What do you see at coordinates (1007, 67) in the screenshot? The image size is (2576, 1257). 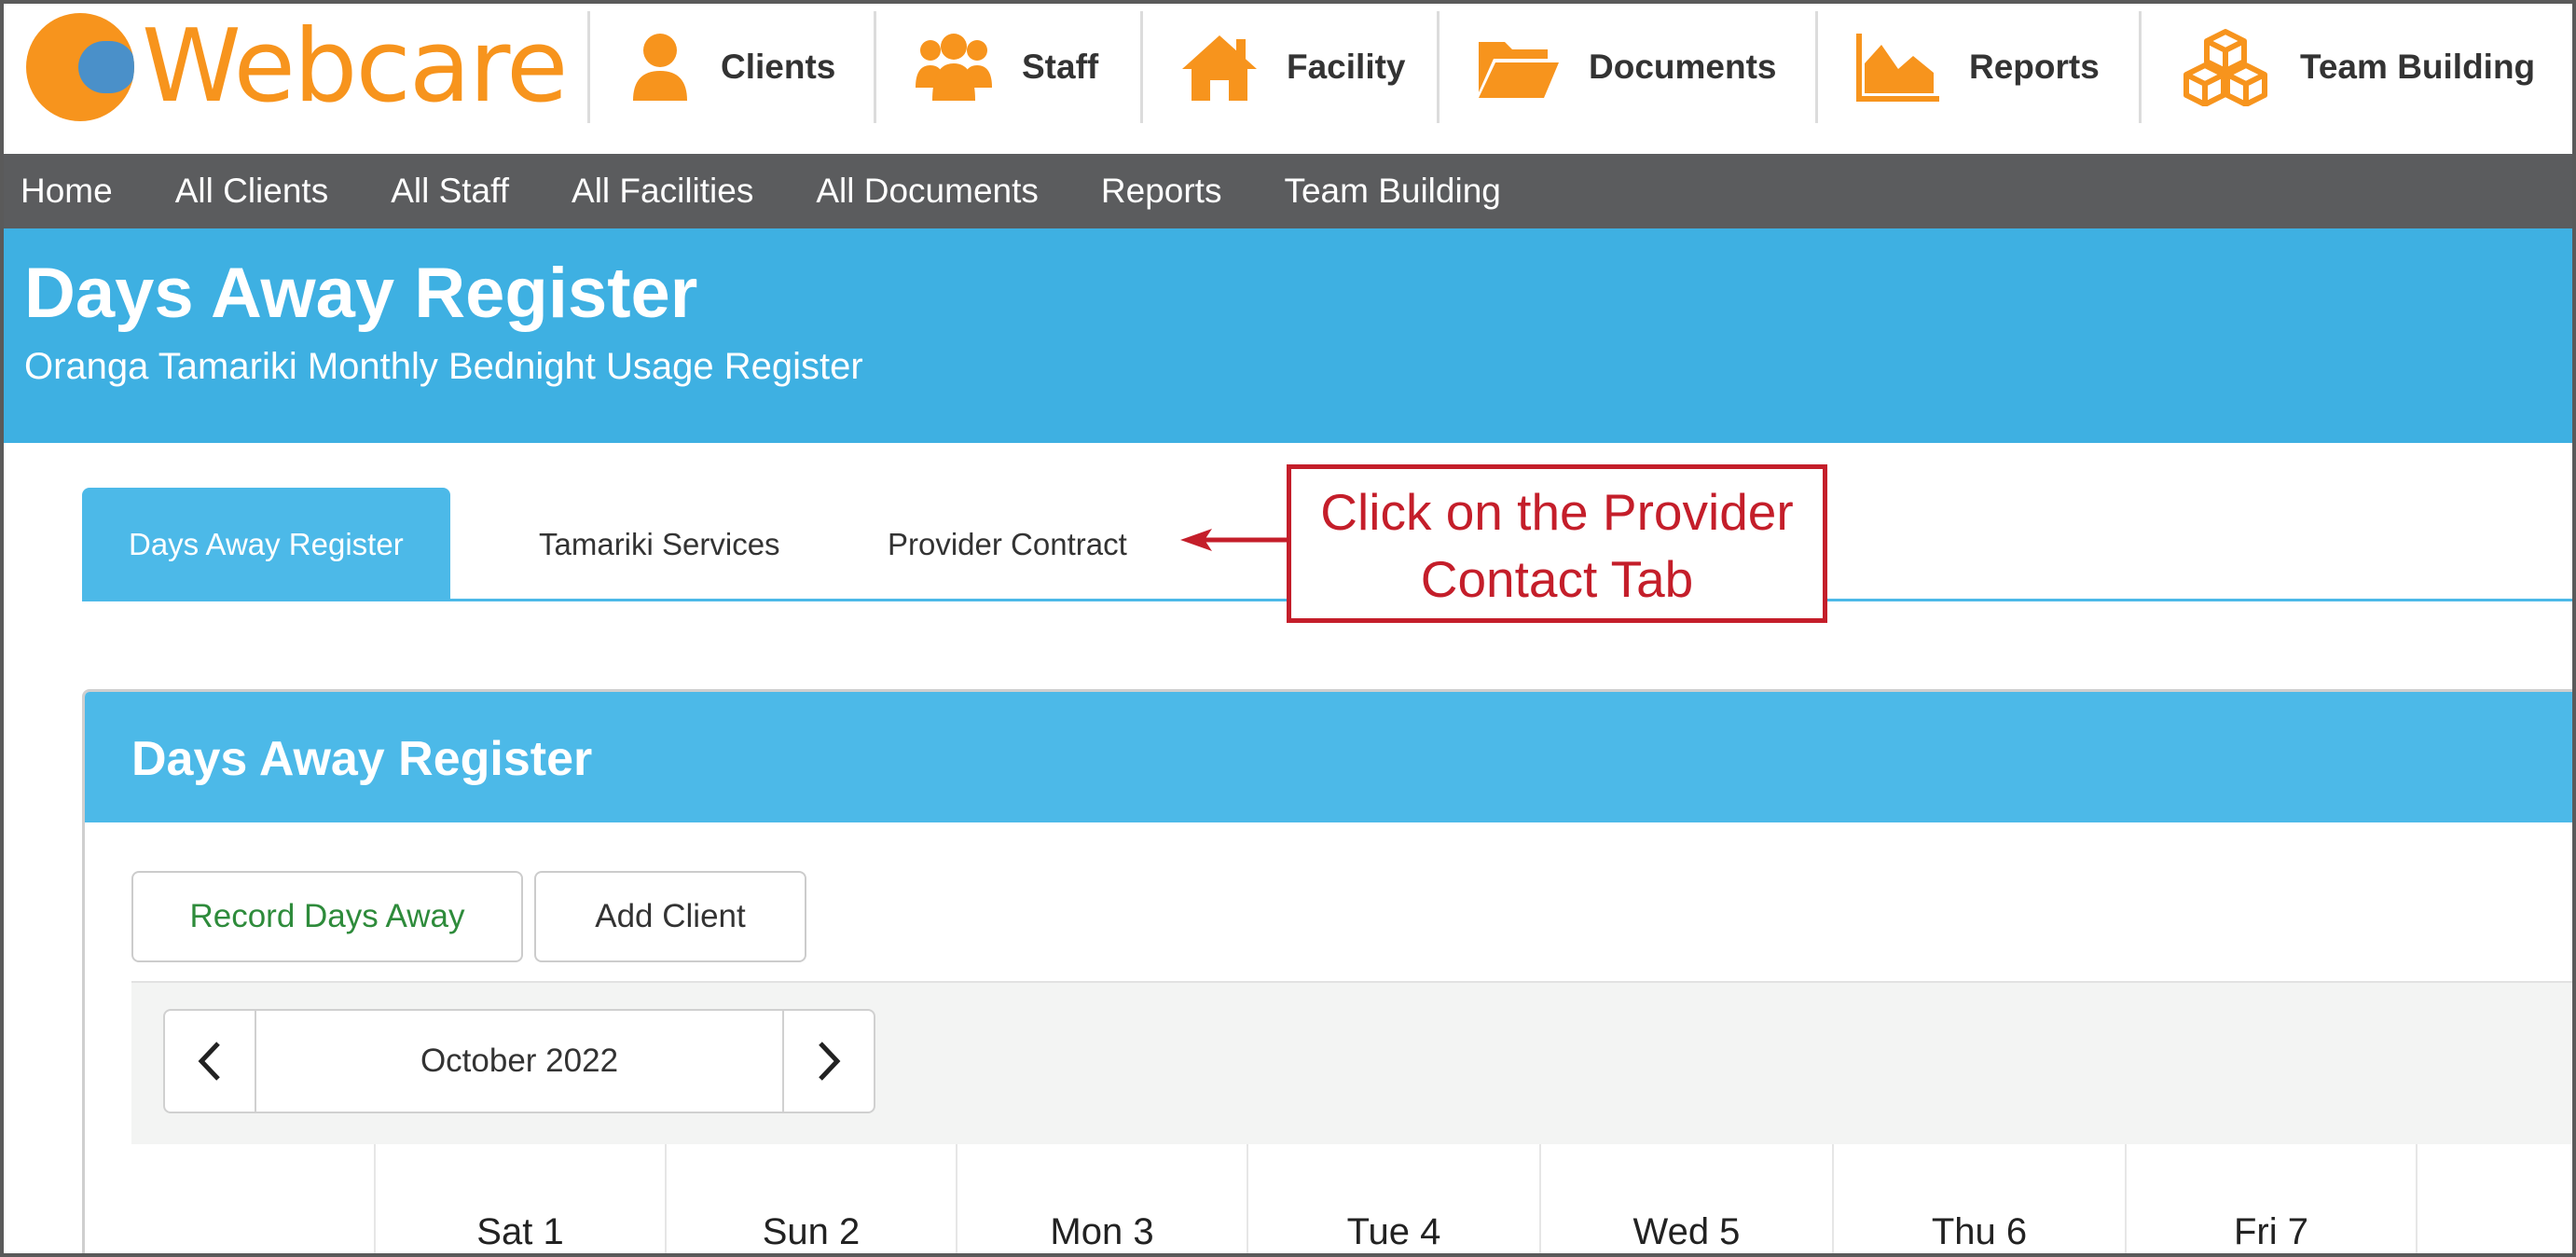 I see `module-staff: Staff` at bounding box center [1007, 67].